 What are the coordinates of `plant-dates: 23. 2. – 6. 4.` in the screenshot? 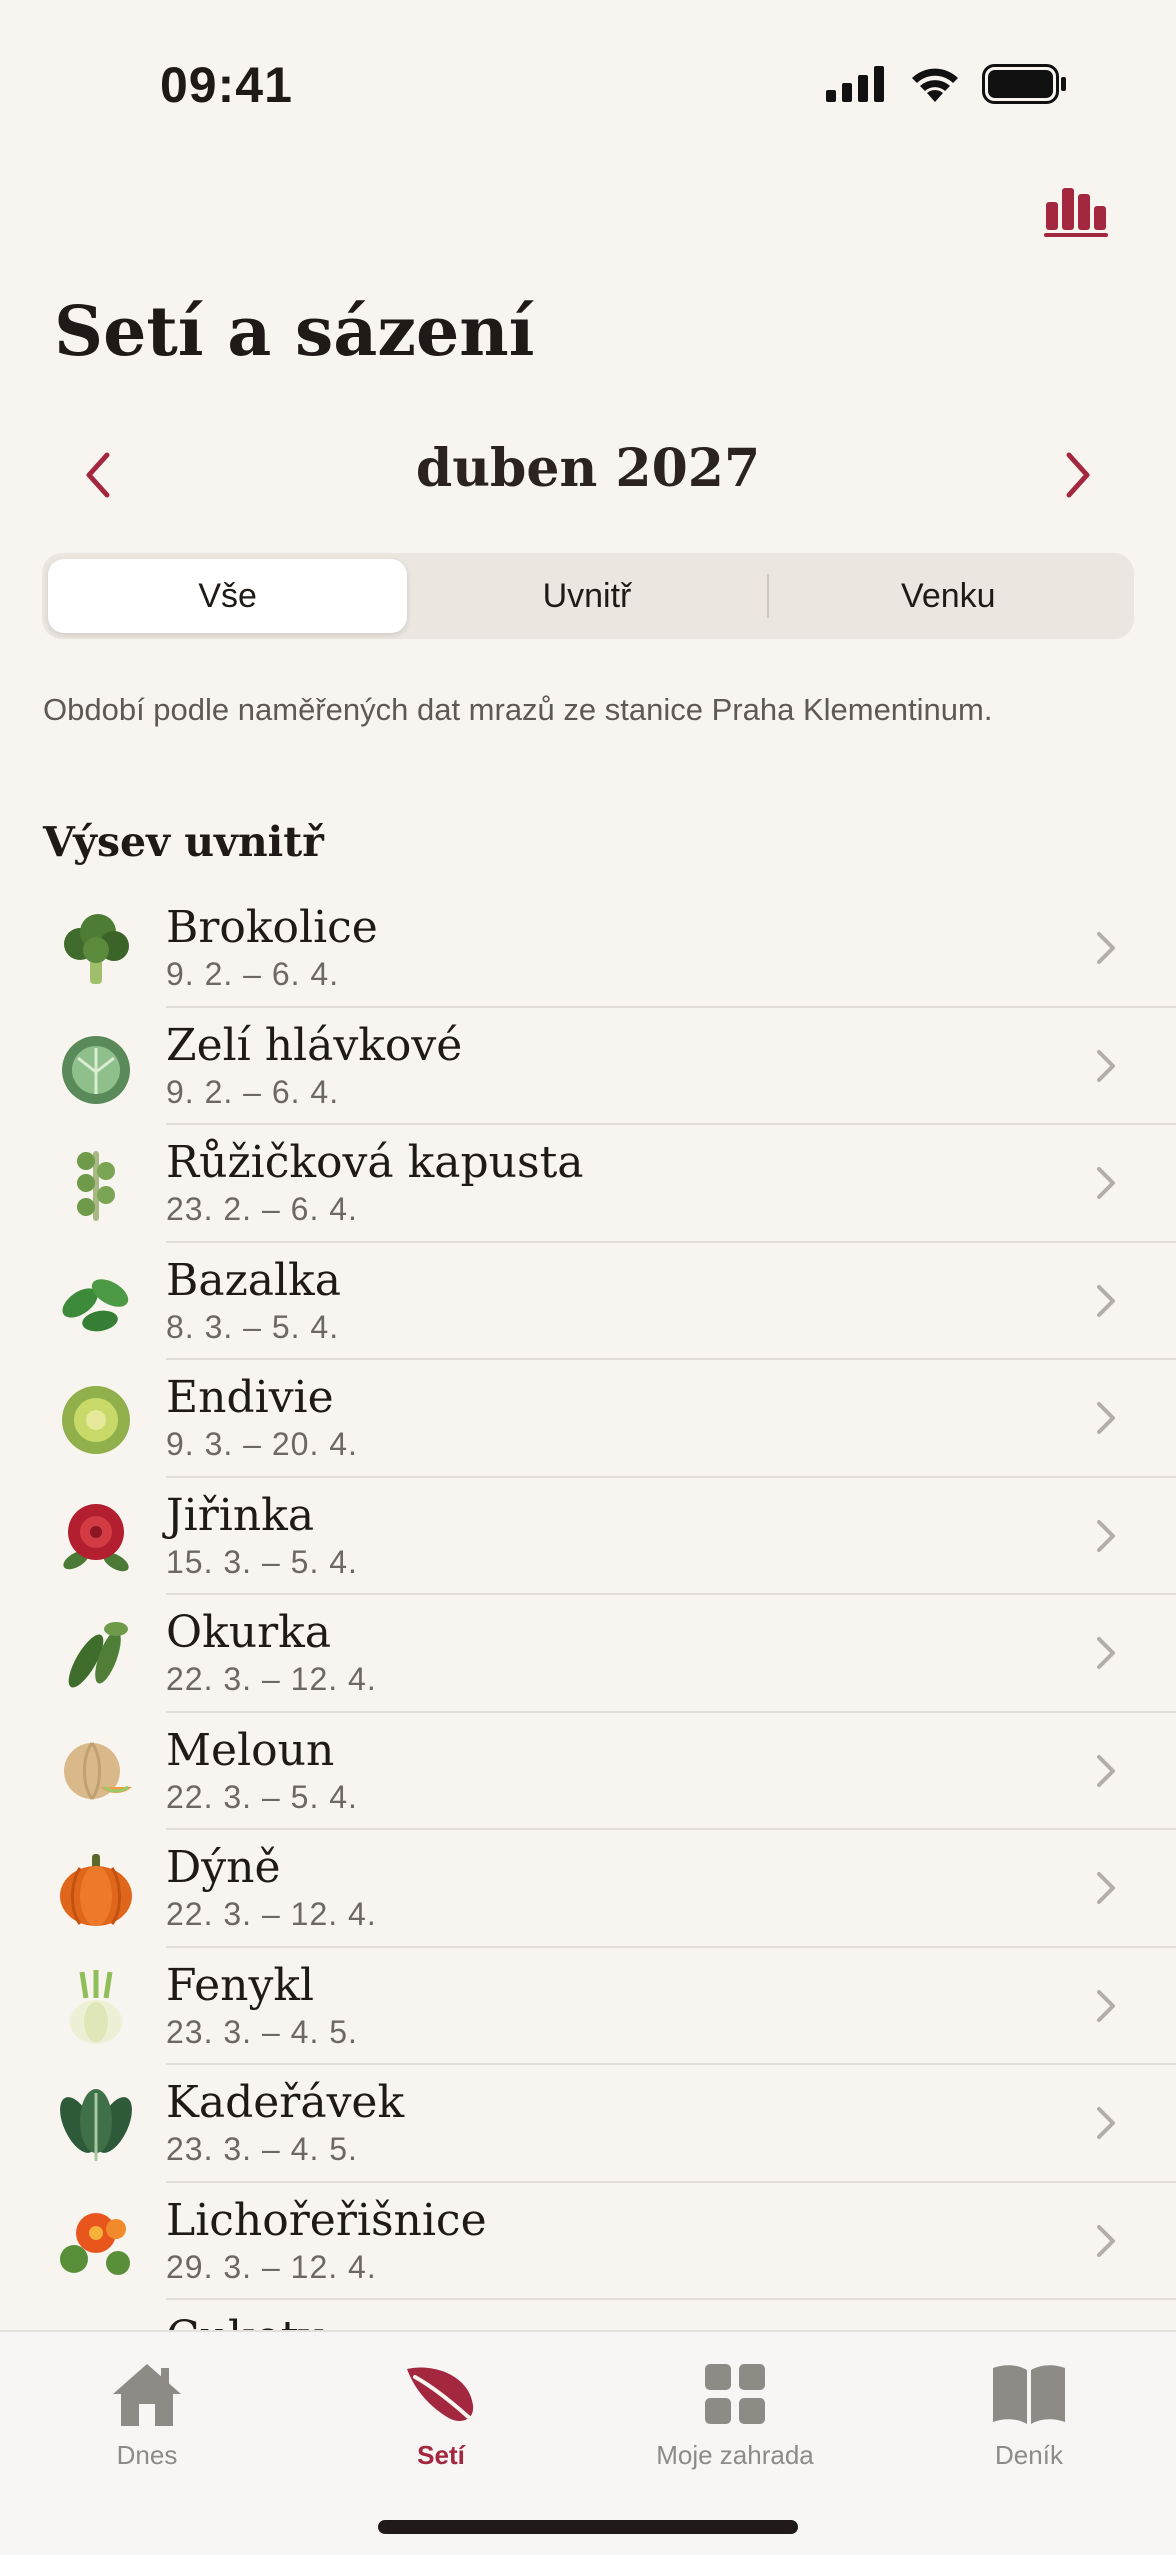 It's located at (262, 1209).